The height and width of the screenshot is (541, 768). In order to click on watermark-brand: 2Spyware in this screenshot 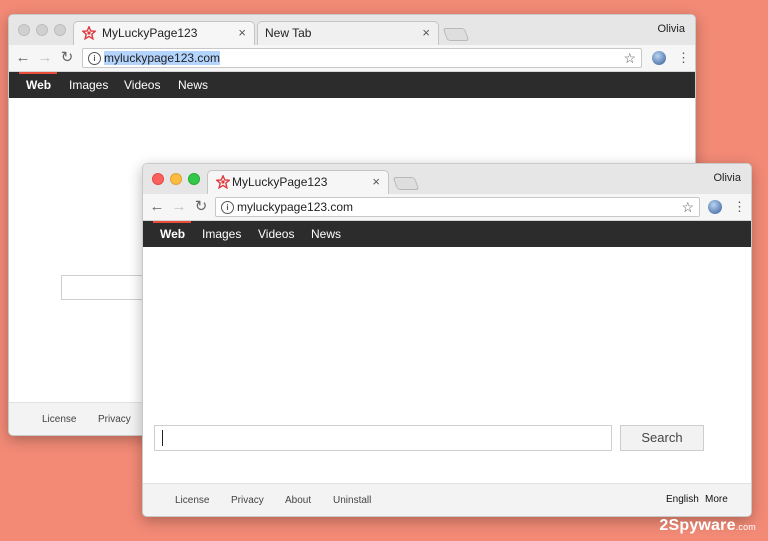, I will do `click(697, 525)`.